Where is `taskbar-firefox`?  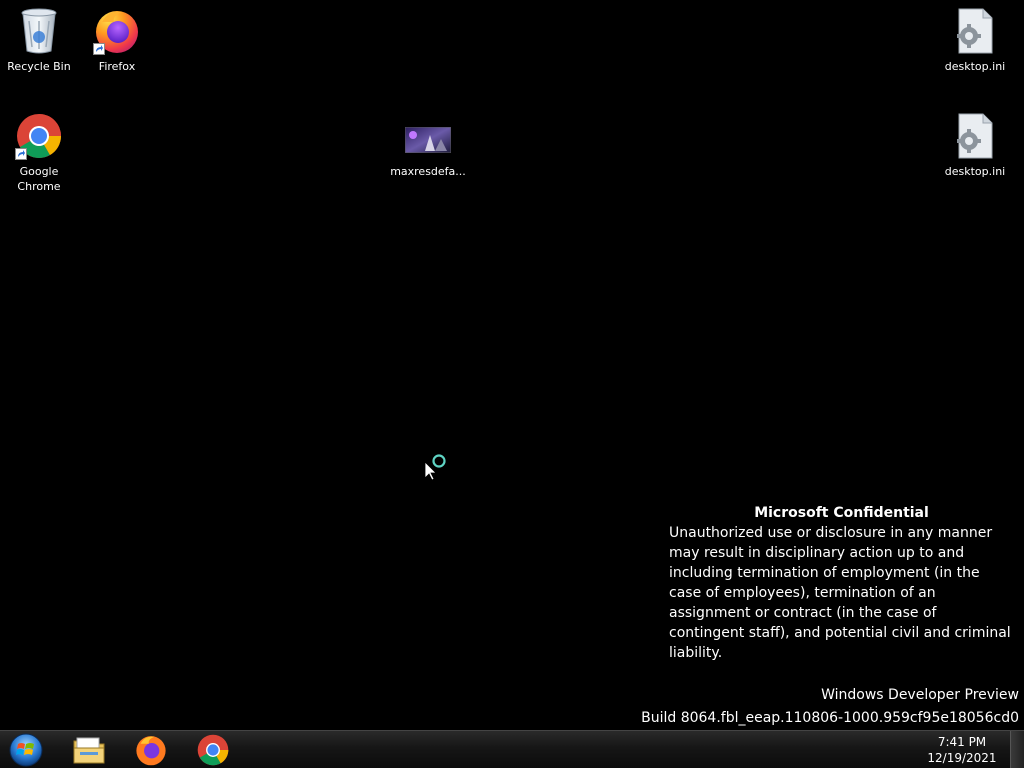 taskbar-firefox is located at coordinates (151, 750).